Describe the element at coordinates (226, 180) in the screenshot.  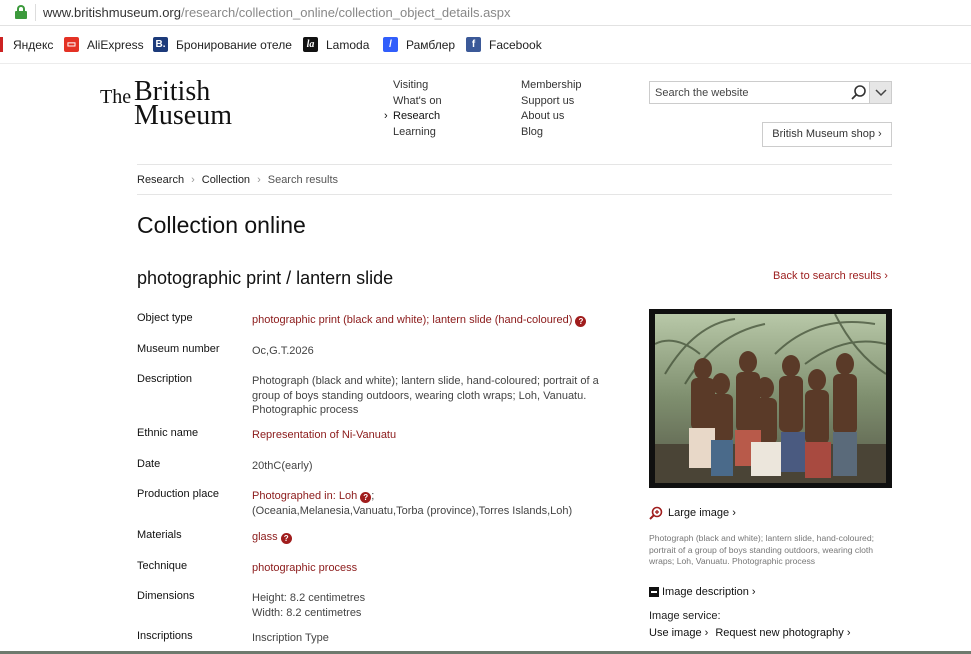
I see `breadcrumb-collection: Collection` at that location.